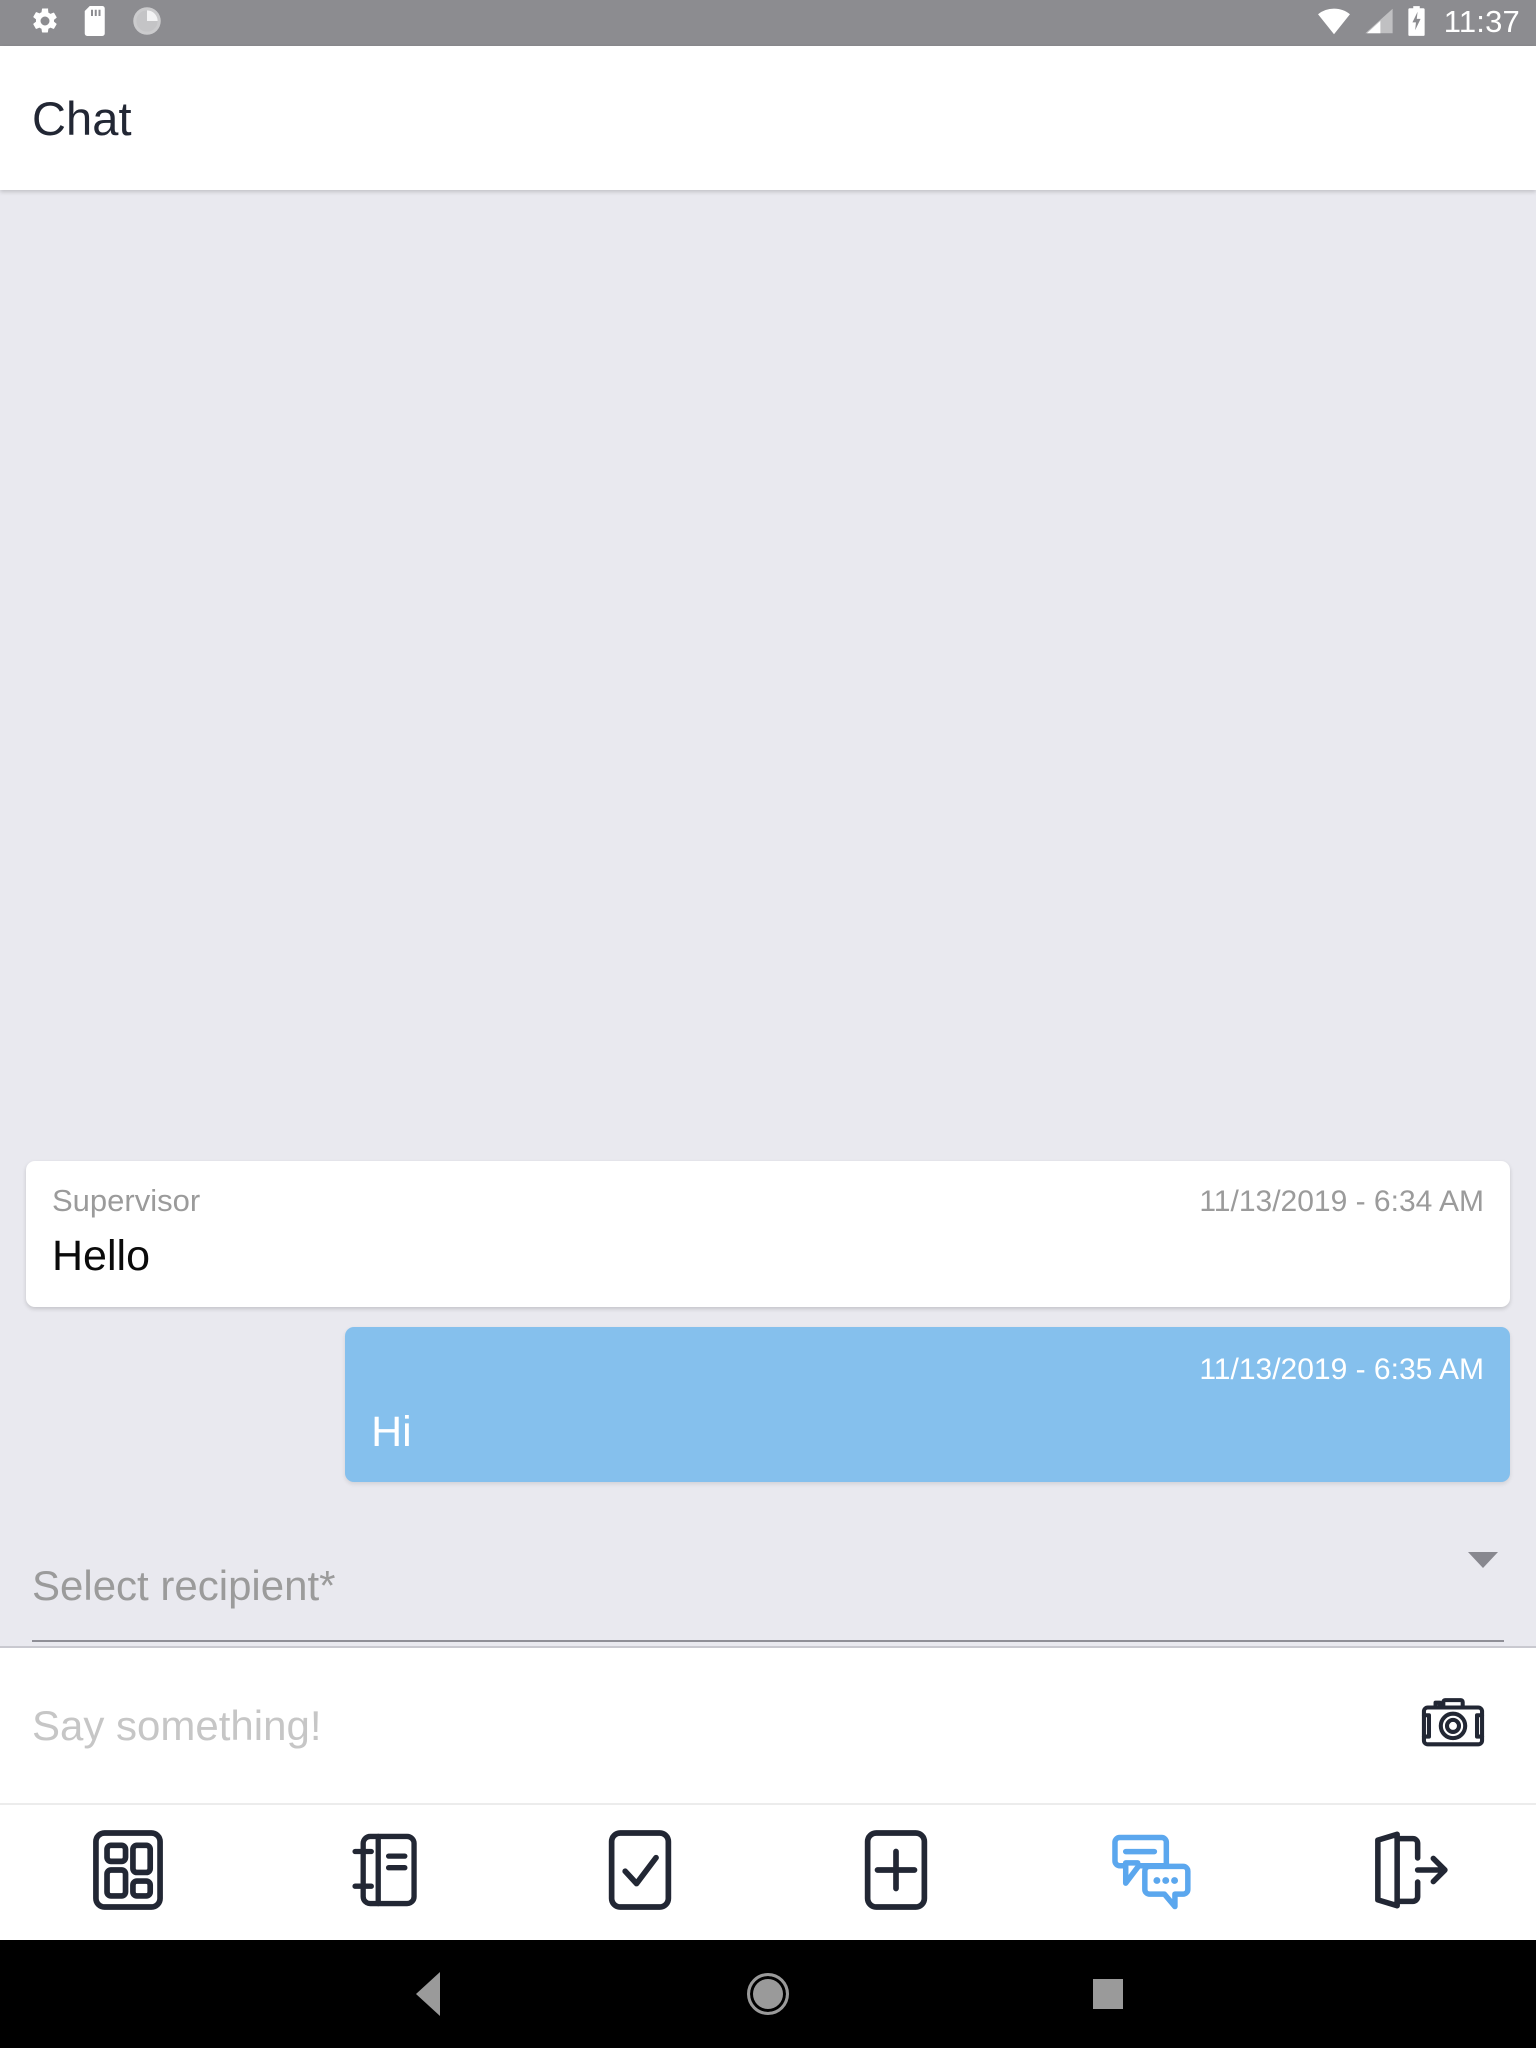 This screenshot has width=1536, height=2048. I want to click on battery-charging-icon, so click(1416, 23).